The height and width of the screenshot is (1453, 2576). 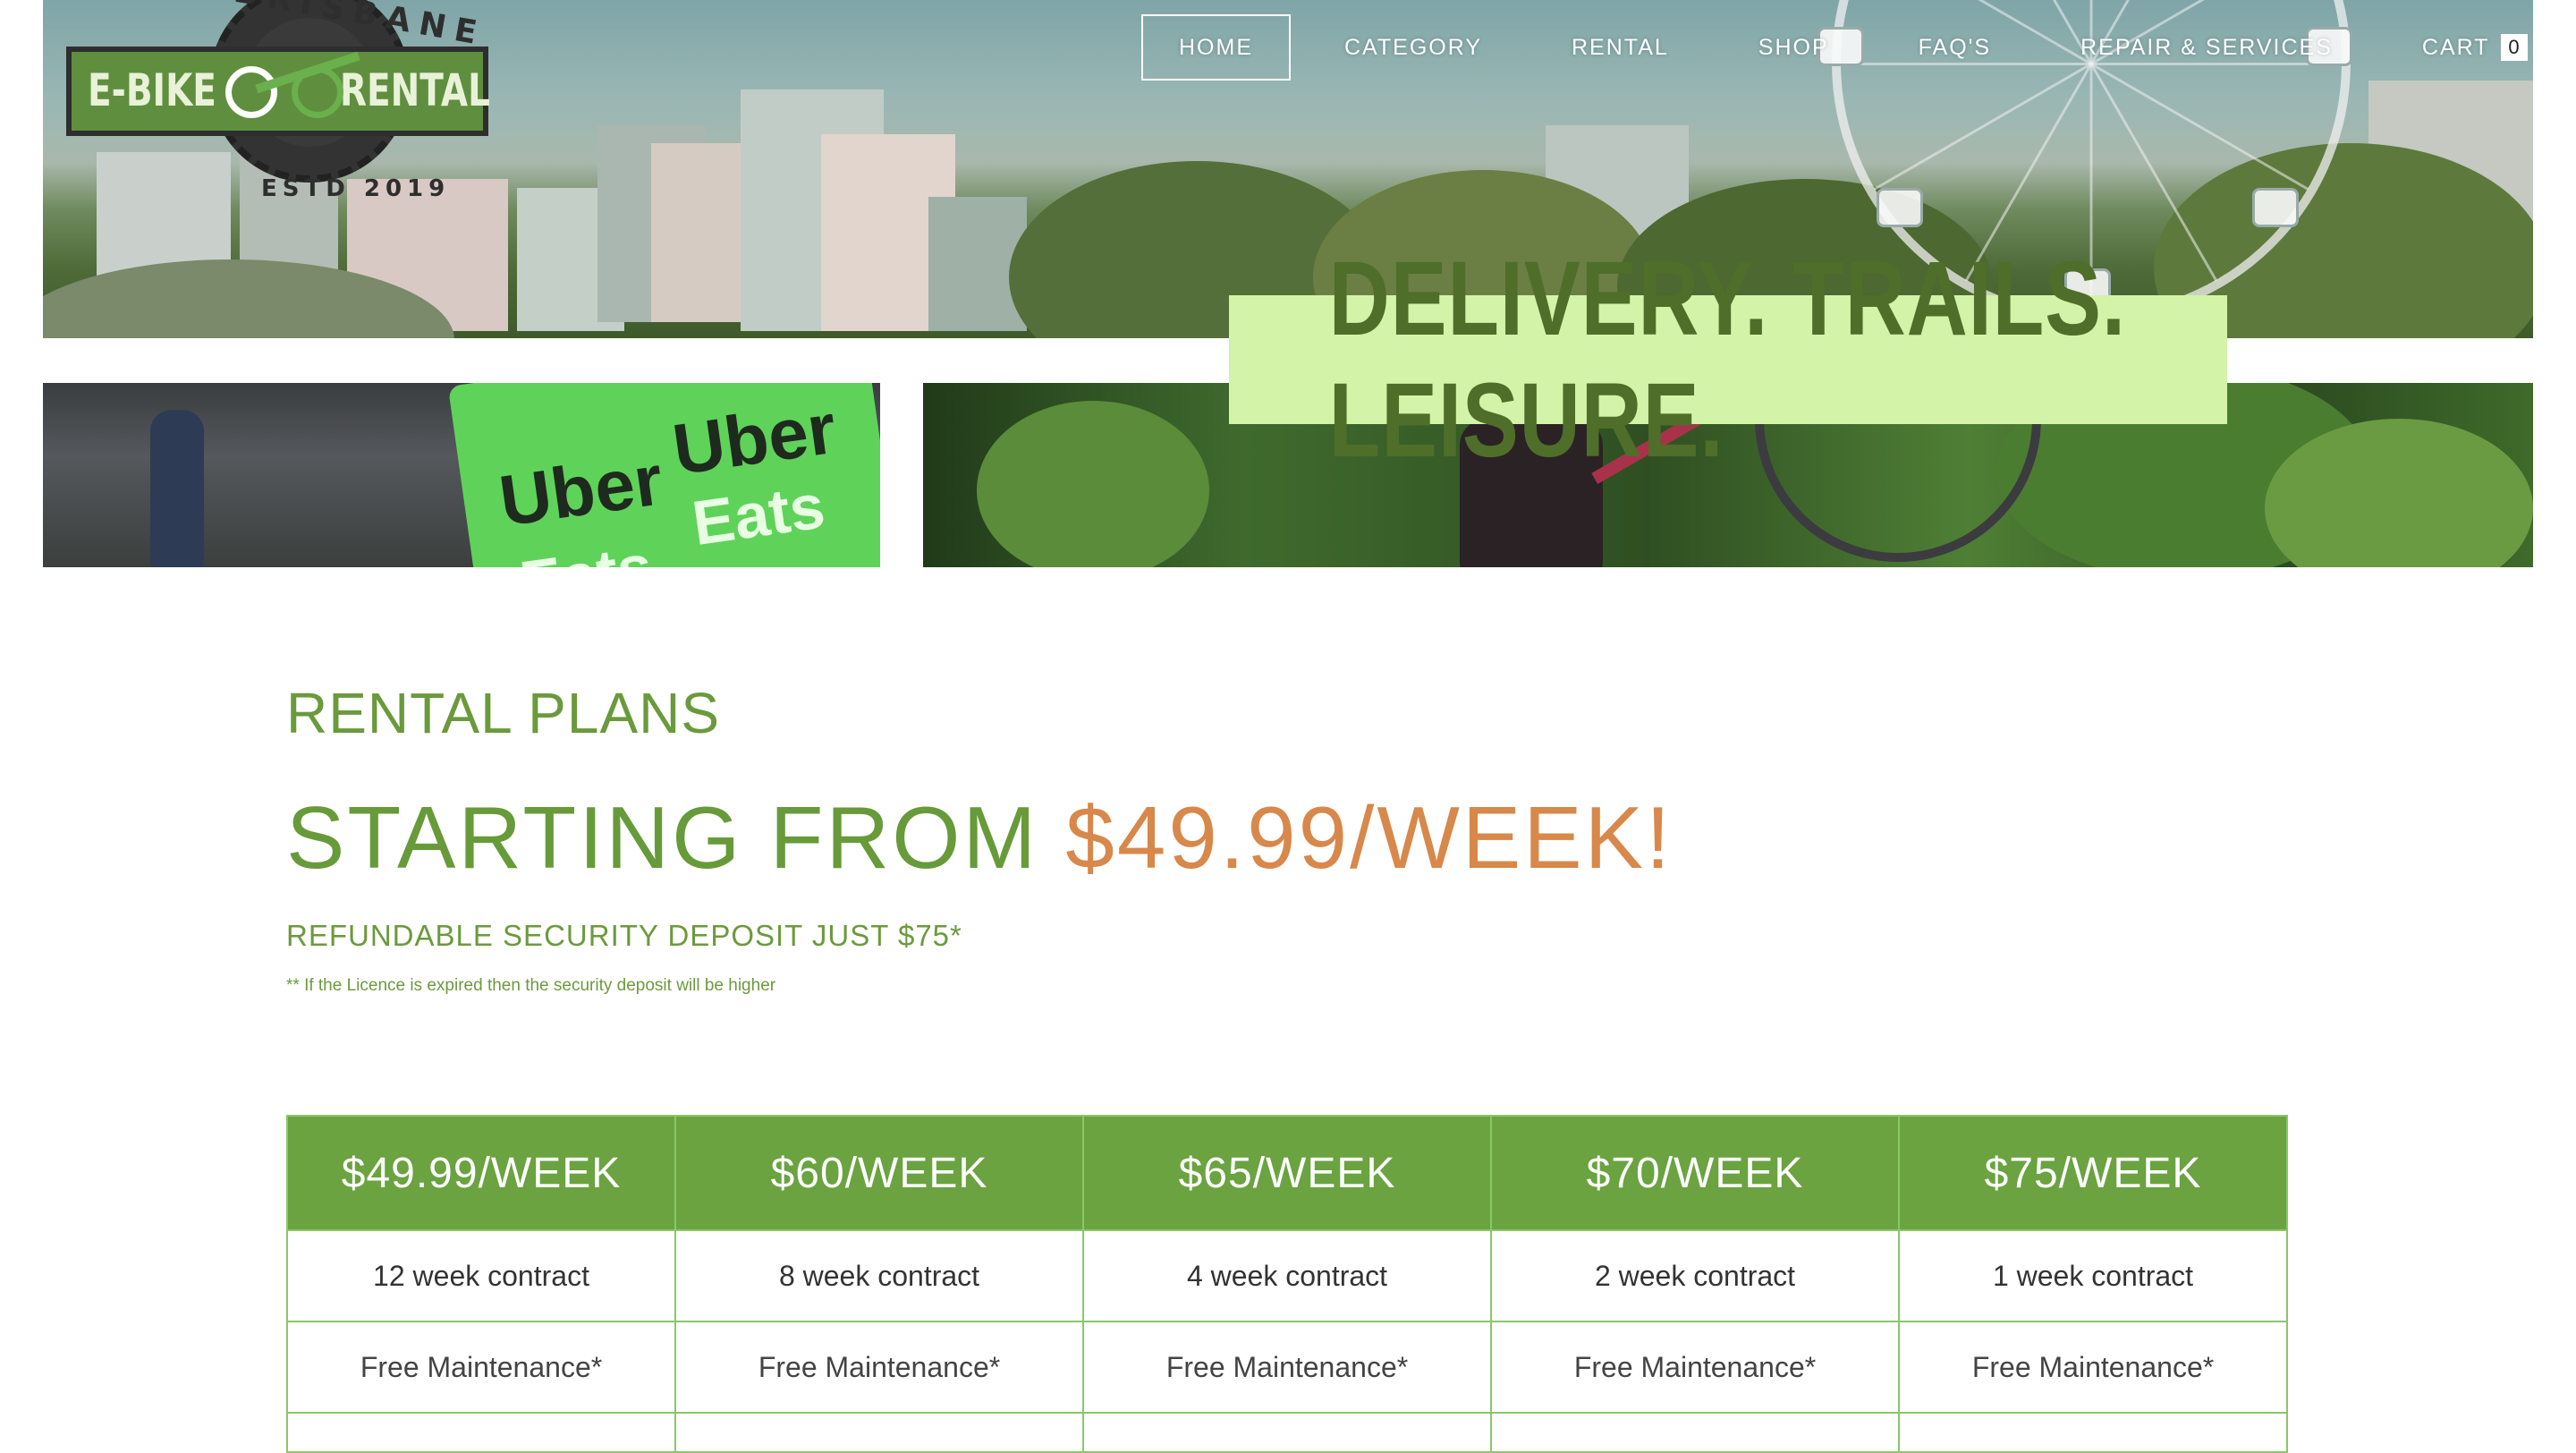 I want to click on table-row, so click(x=1287, y=1432).